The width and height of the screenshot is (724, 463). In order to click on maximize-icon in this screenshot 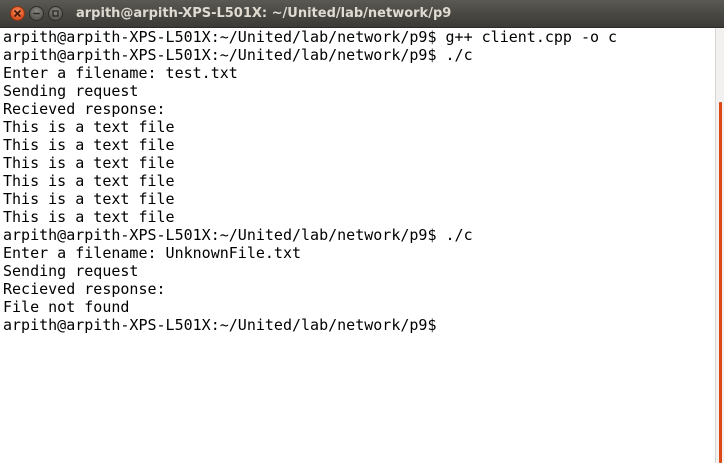, I will do `click(55, 13)`.